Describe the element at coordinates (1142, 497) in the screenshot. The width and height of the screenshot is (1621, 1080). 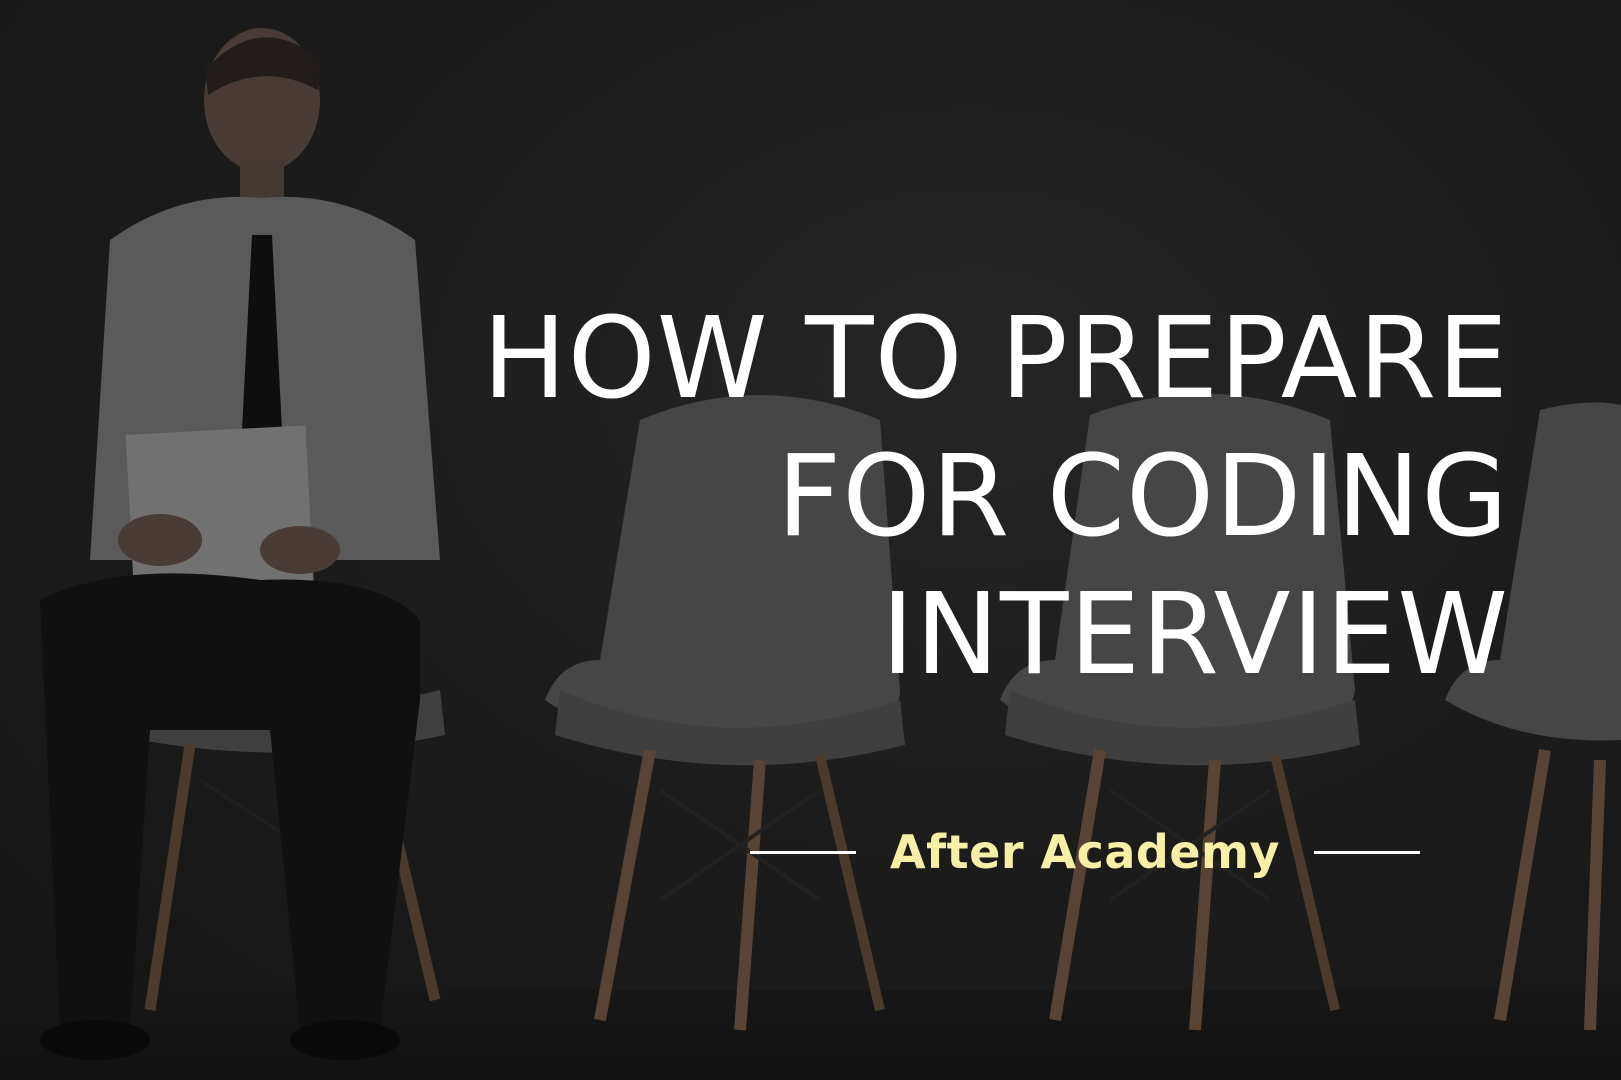
I see `headline-line-2: FOR CODING` at that location.